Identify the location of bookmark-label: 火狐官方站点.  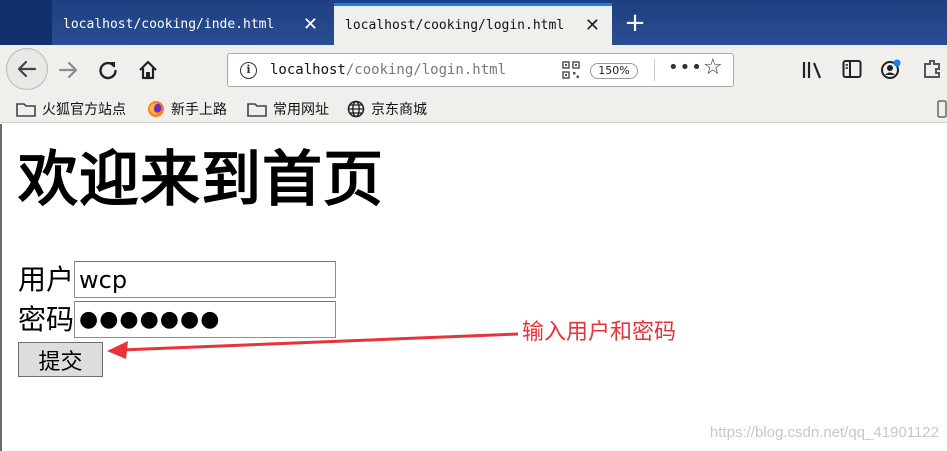
(84, 110).